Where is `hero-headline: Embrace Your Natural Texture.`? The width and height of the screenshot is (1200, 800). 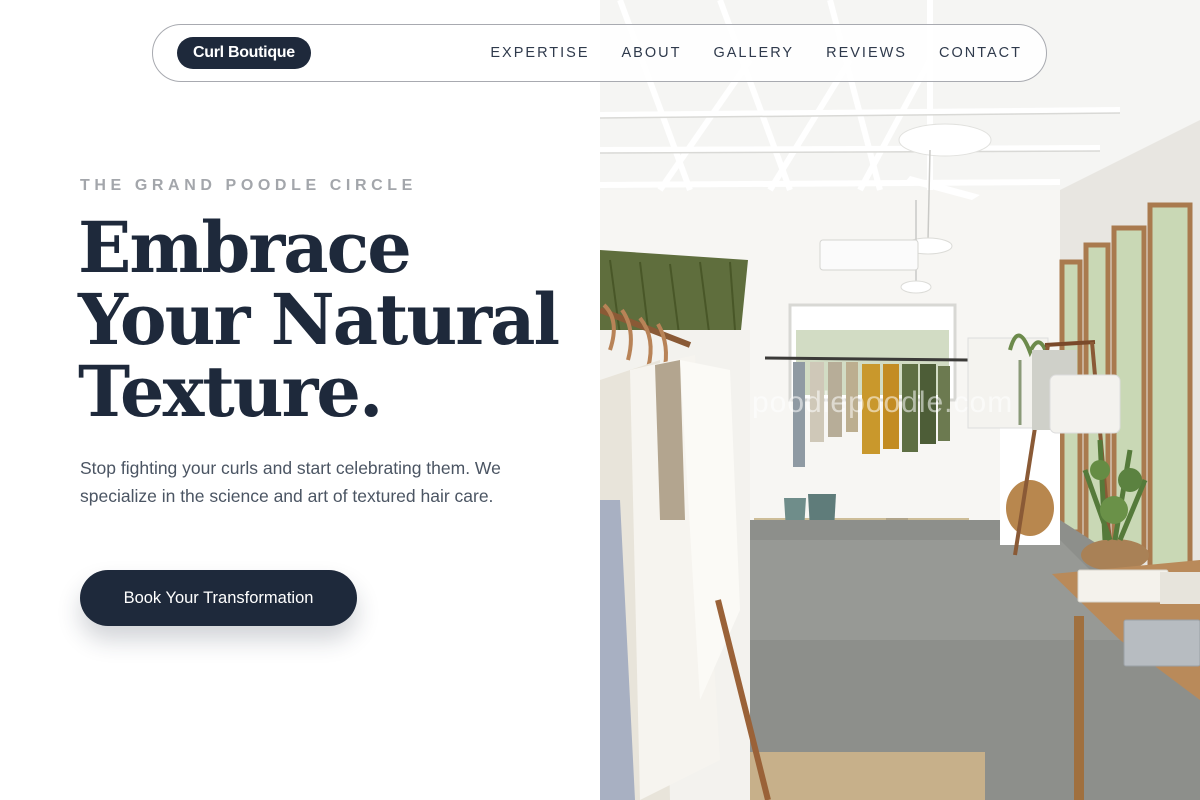
hero-headline: Embrace Your Natural Texture. is located at coordinates (328, 320).